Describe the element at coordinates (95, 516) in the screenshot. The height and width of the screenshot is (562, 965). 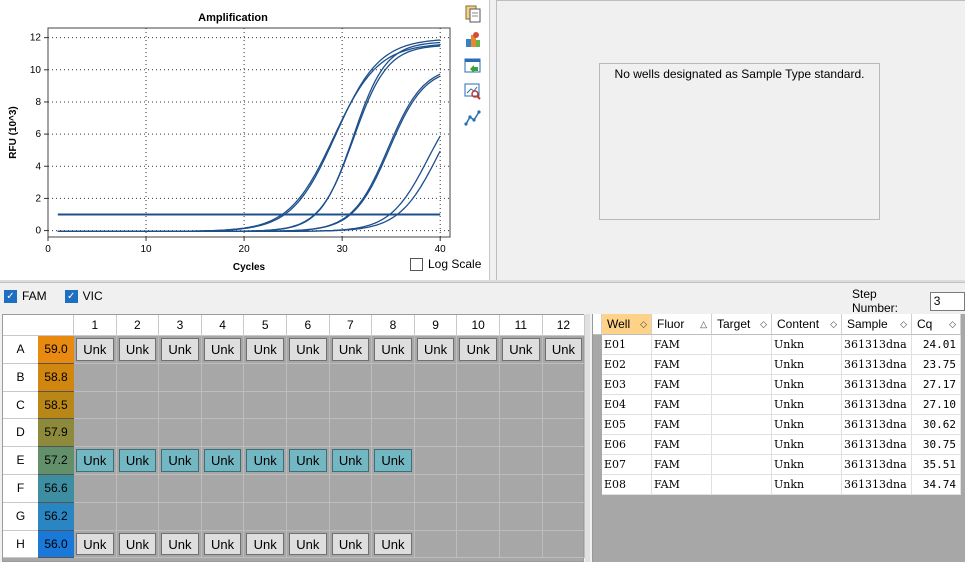
I see `well-g1` at that location.